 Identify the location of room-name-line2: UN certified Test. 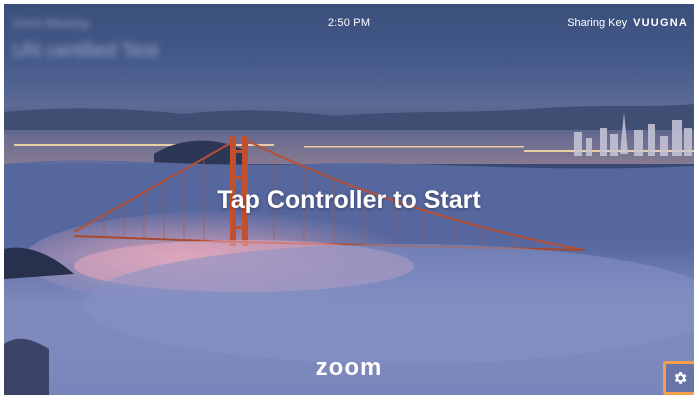
(85, 51).